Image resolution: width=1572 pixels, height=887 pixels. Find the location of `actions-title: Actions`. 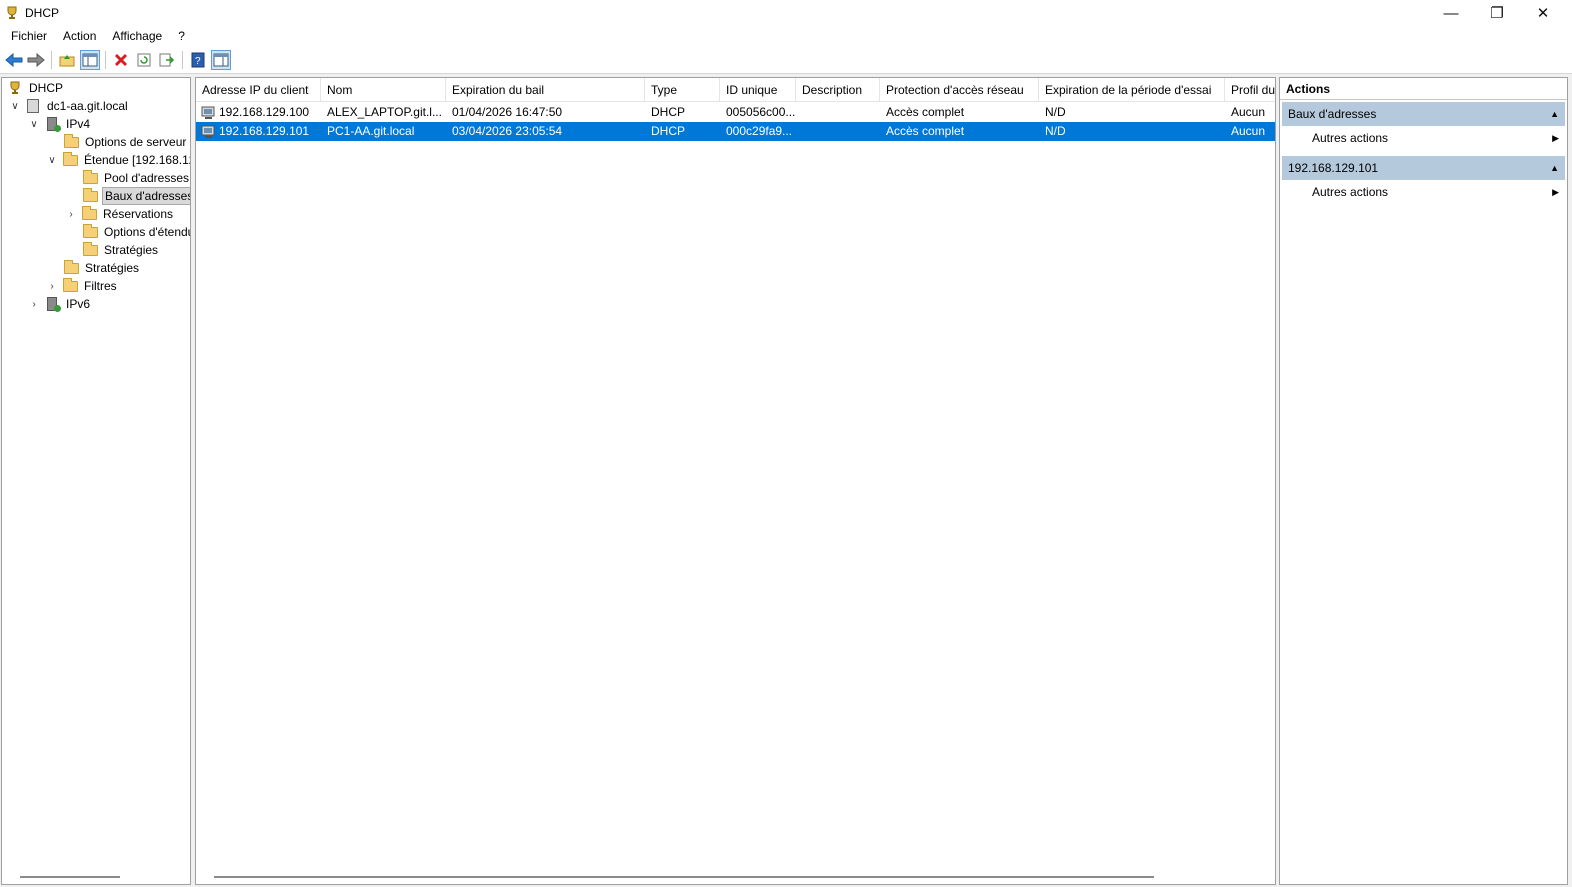

actions-title: Actions is located at coordinates (1423, 89).